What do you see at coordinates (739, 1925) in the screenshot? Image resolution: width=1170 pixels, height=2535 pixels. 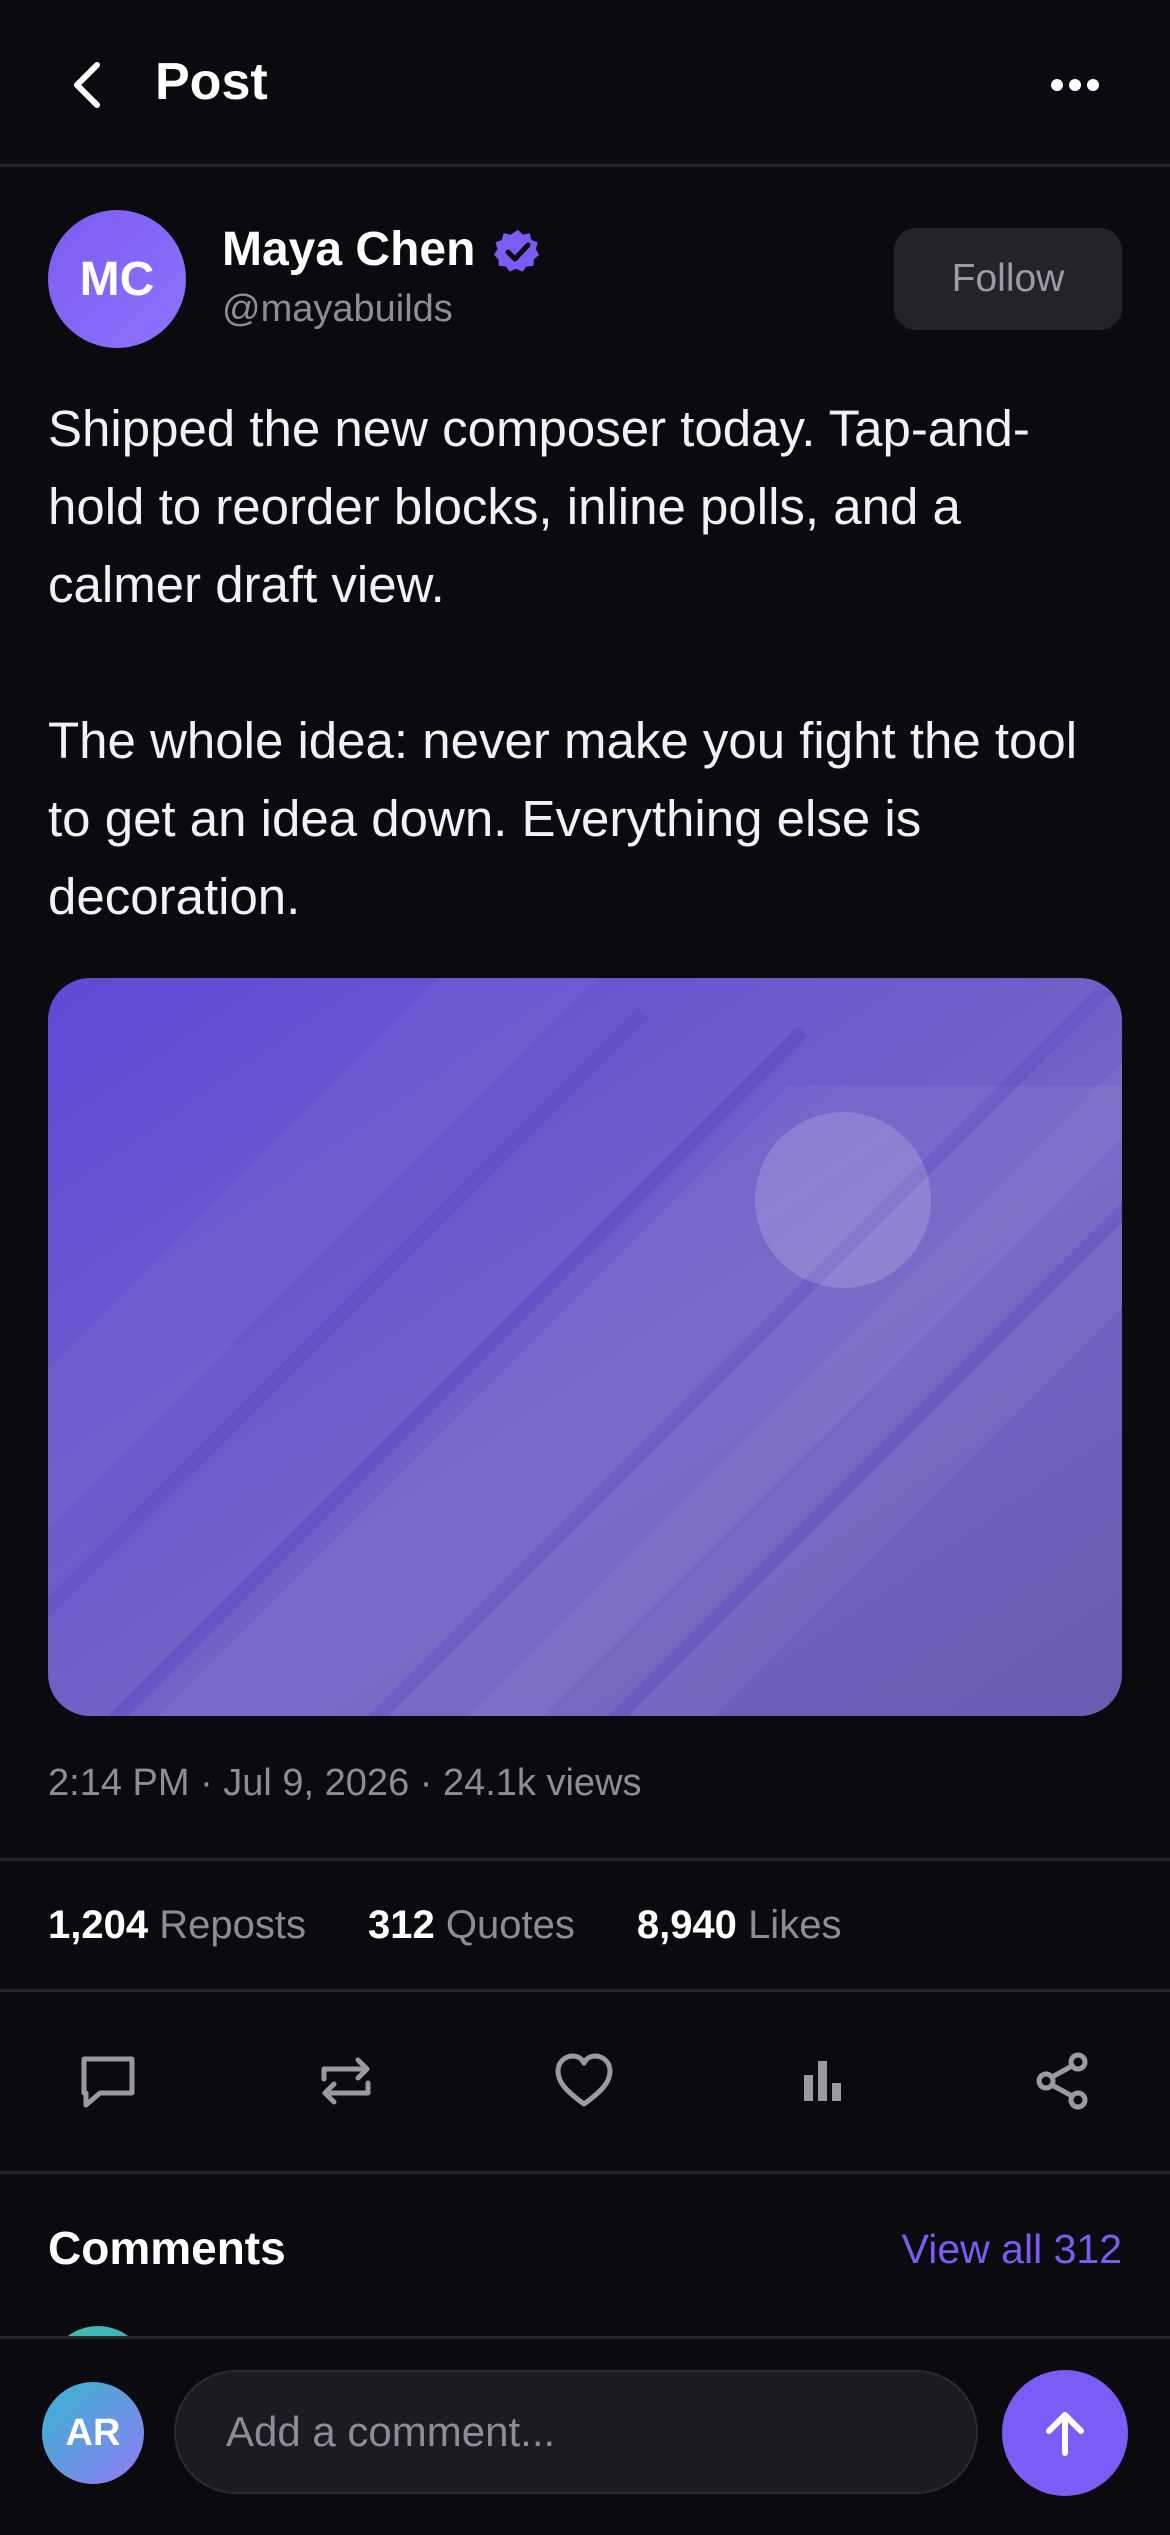 I see `stat-likes: 8,940 Likes` at bounding box center [739, 1925].